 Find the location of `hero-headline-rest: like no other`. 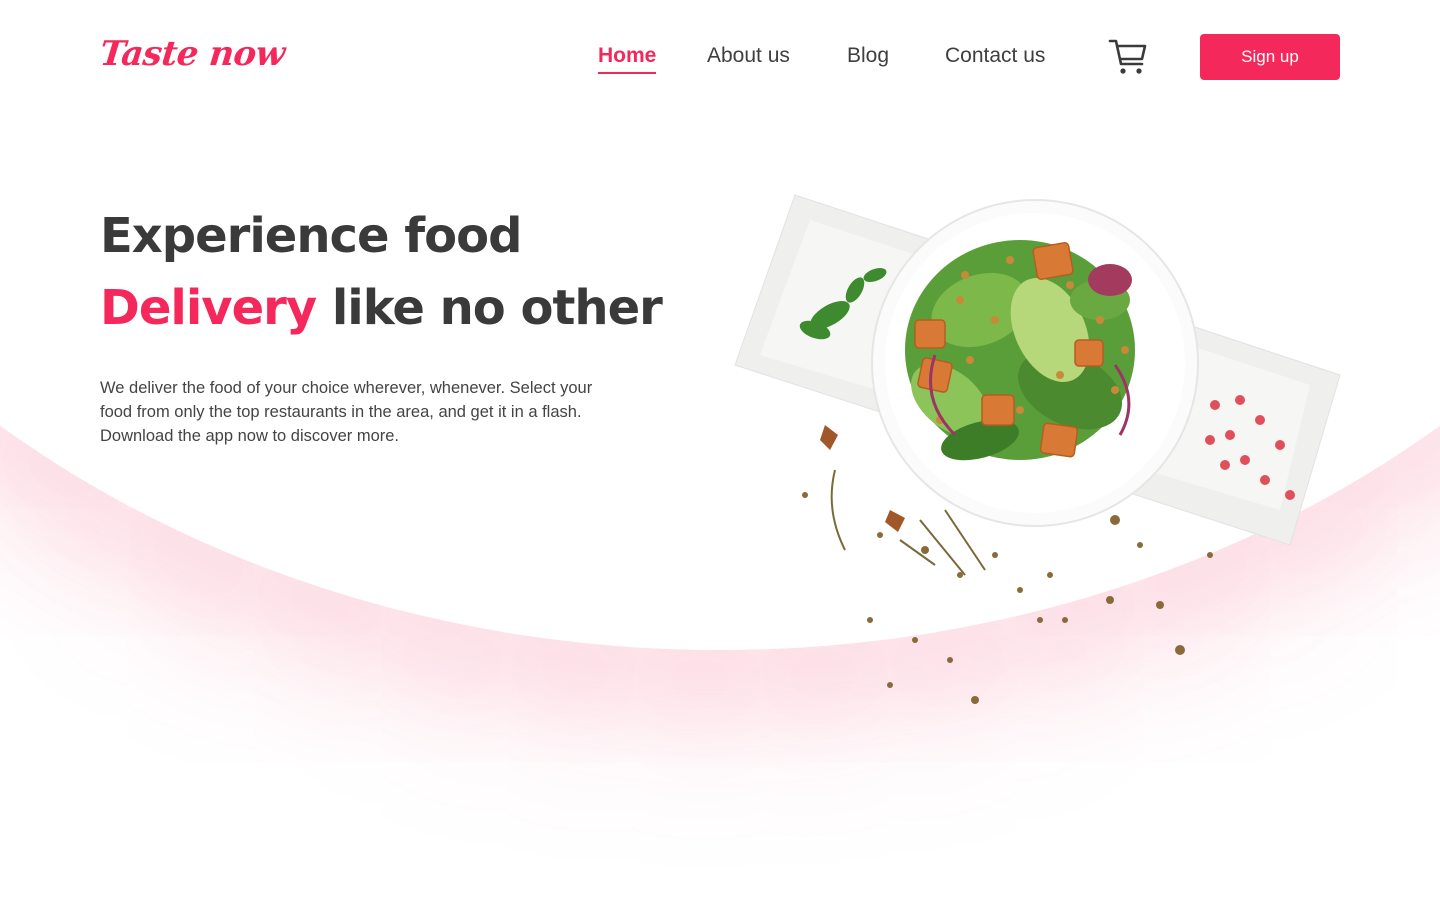

hero-headline-rest: like no other is located at coordinates (489, 308).